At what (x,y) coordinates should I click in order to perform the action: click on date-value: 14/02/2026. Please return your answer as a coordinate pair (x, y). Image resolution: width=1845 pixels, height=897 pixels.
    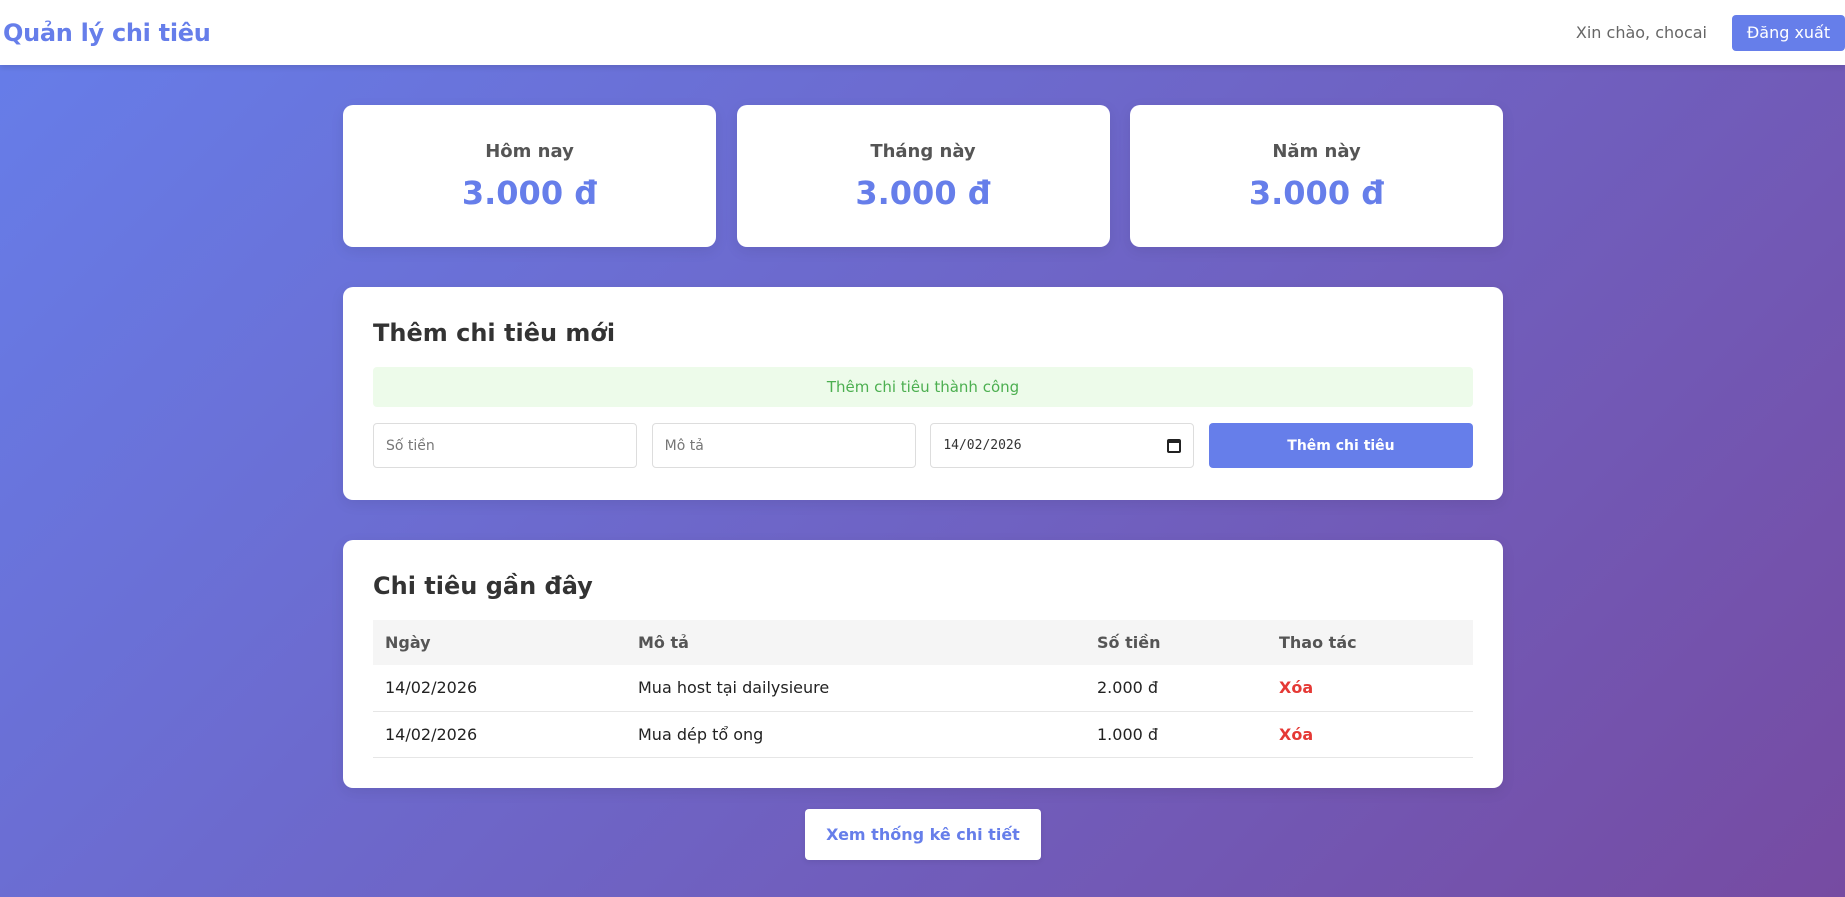
    Looking at the image, I should click on (982, 445).